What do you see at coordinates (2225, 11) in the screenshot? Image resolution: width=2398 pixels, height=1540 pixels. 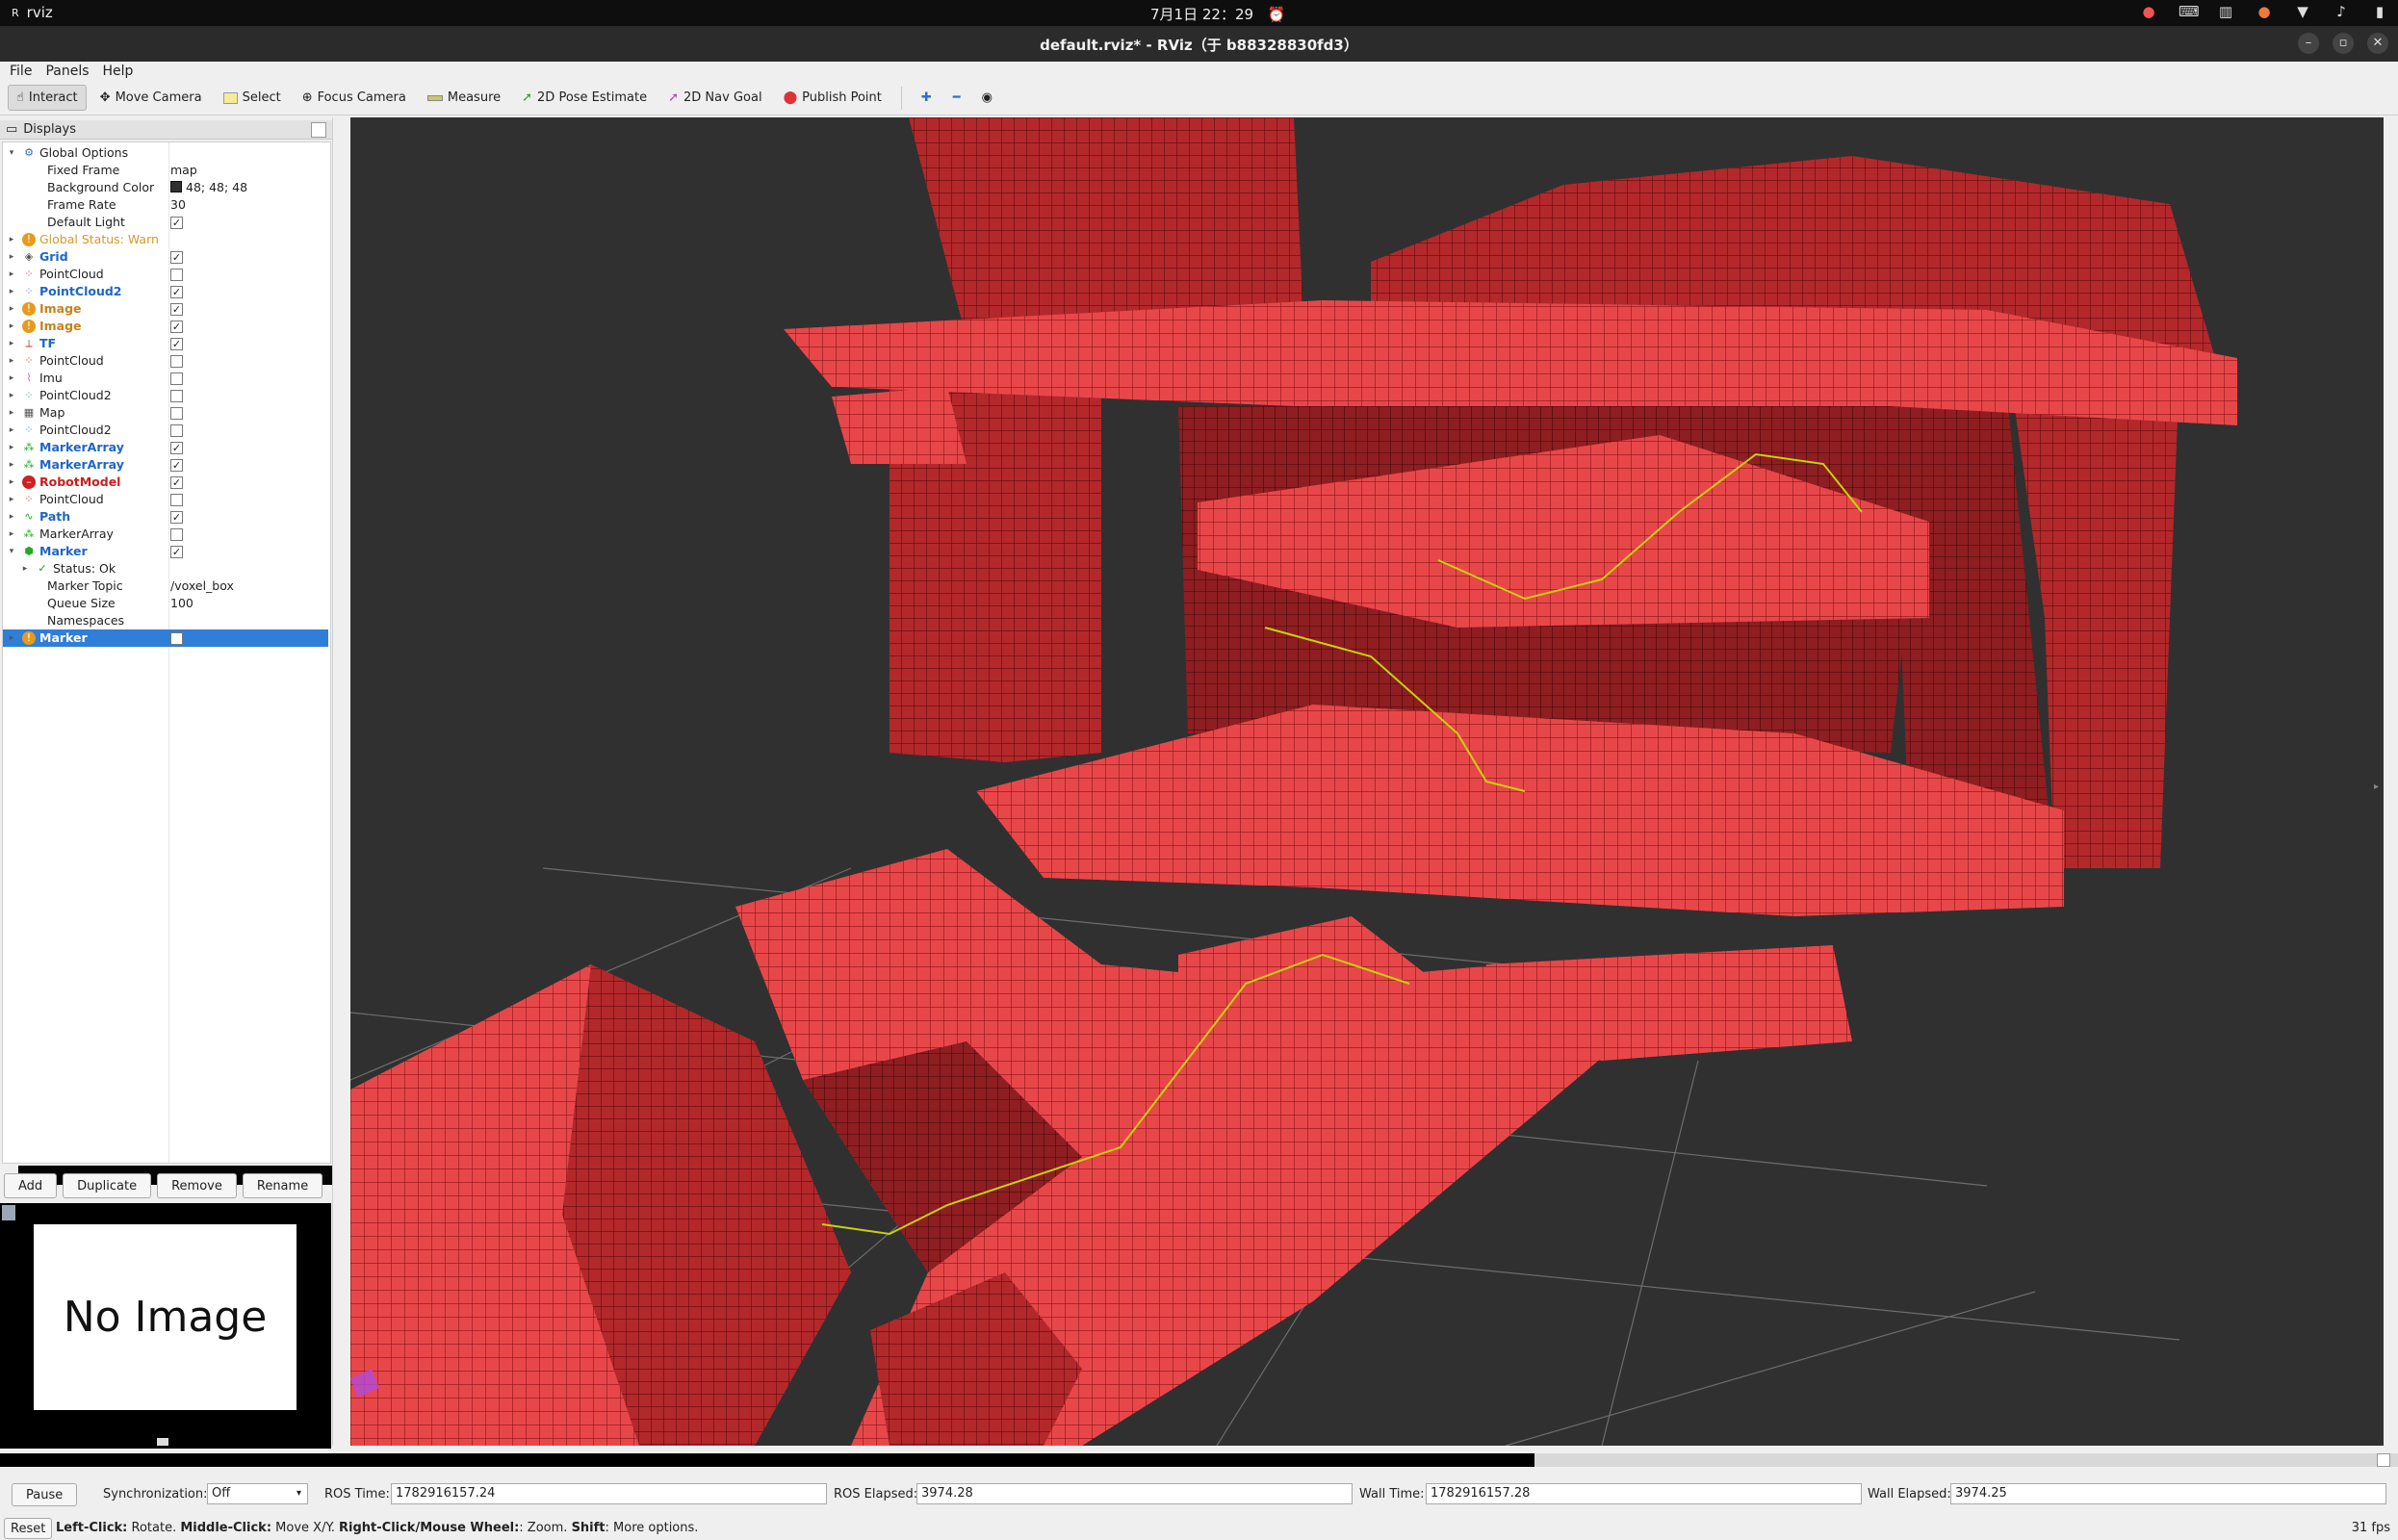 I see `monitor-icon: ▥` at bounding box center [2225, 11].